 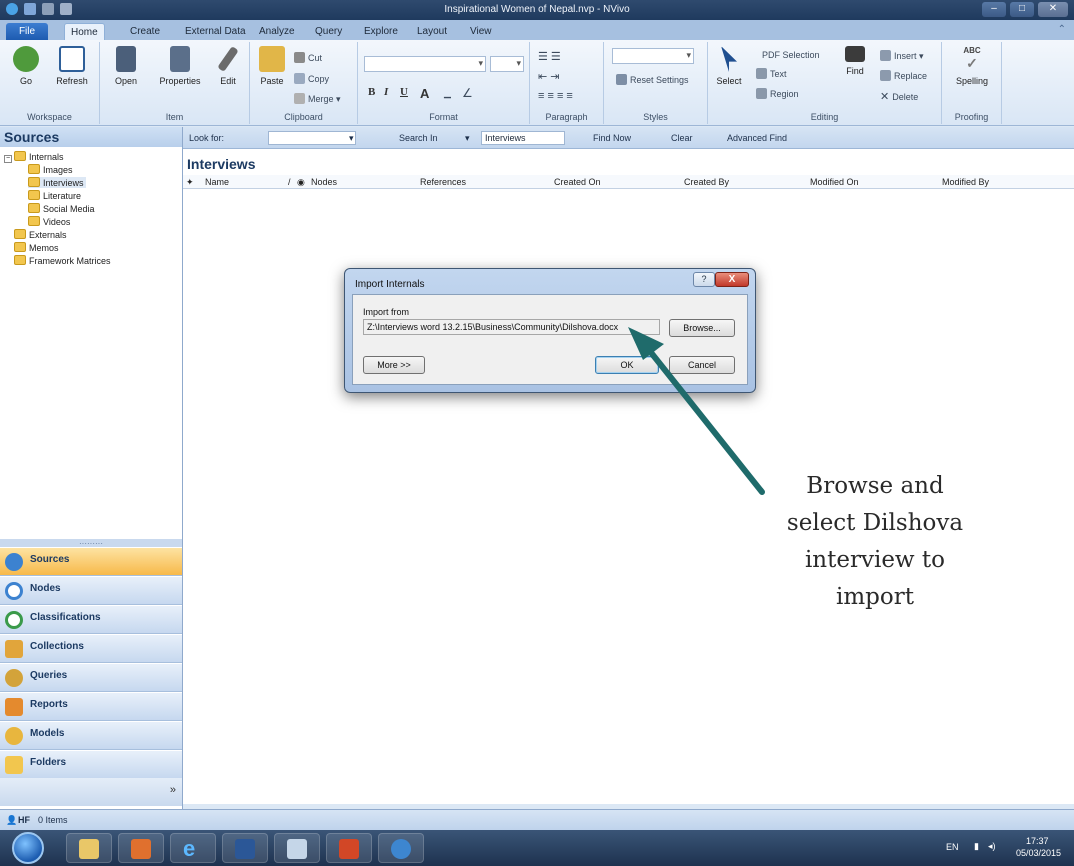 I want to click on look-for-dropdown-icon: ▾, so click(x=351, y=138).